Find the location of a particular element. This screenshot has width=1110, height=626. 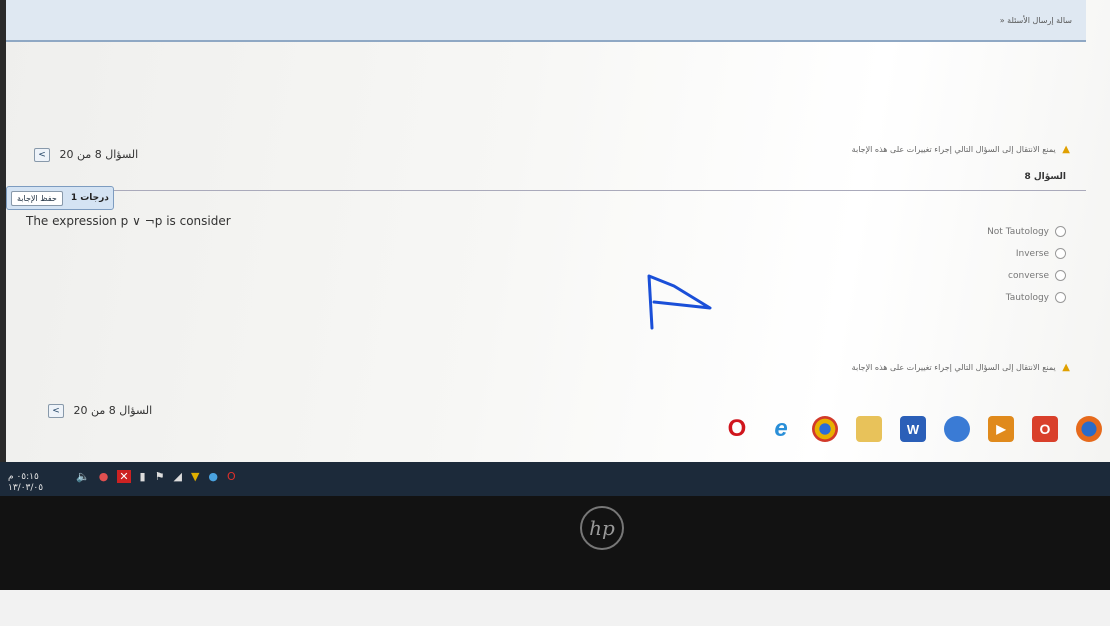

question-status-panel: » سالة إرسال الأسئلة is located at coordinates (546, 21).